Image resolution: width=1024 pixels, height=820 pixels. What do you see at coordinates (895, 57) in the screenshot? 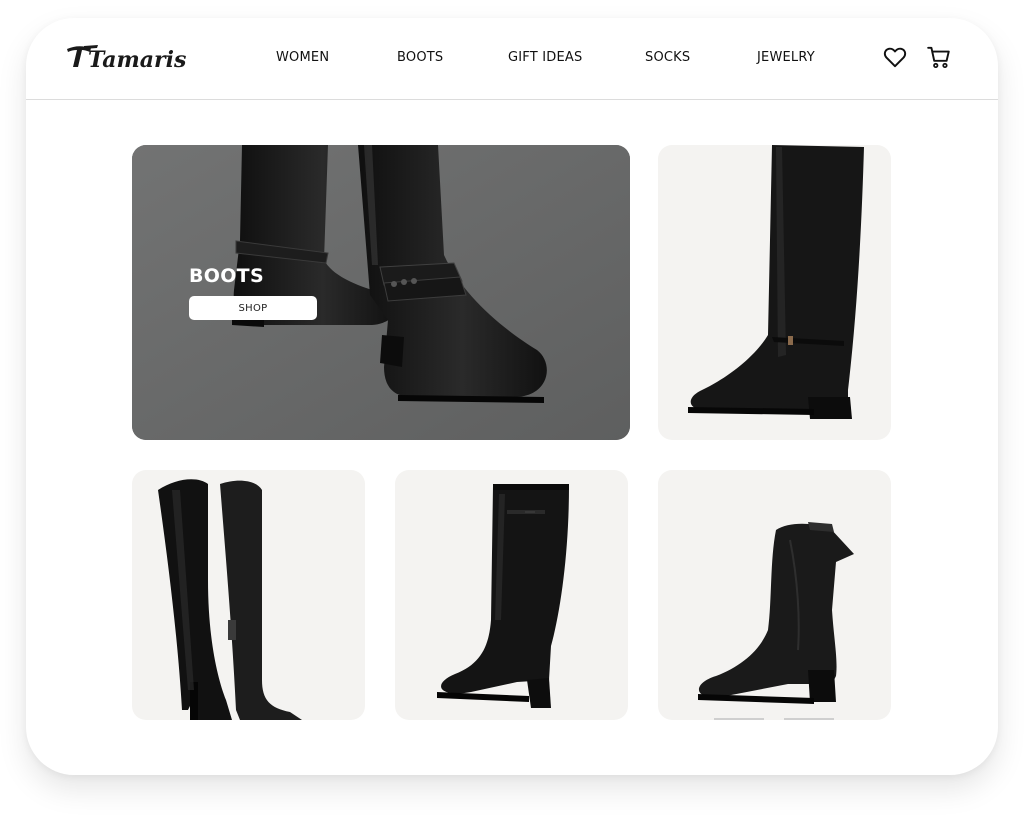
I see `heart-icon` at bounding box center [895, 57].